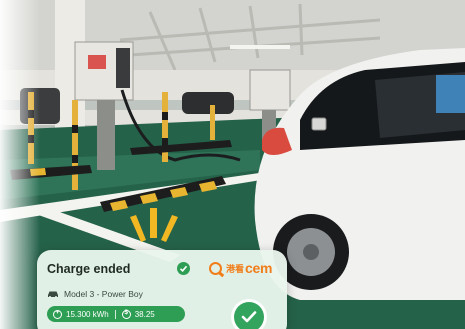 The width and height of the screenshot is (465, 329). I want to click on brand-q-icon, so click(215, 268).